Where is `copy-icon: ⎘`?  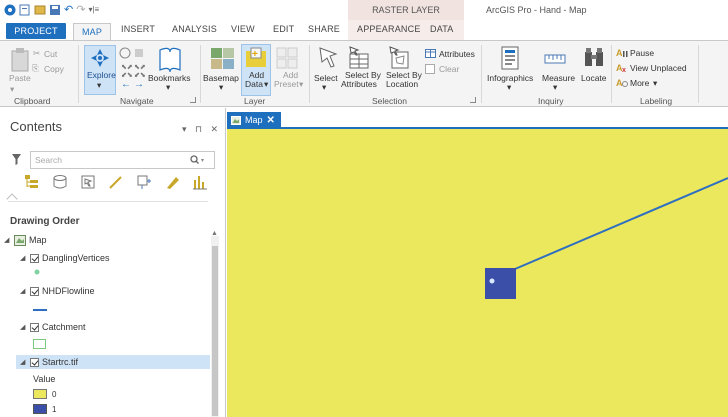
copy-icon: ⎘ is located at coordinates (35, 68).